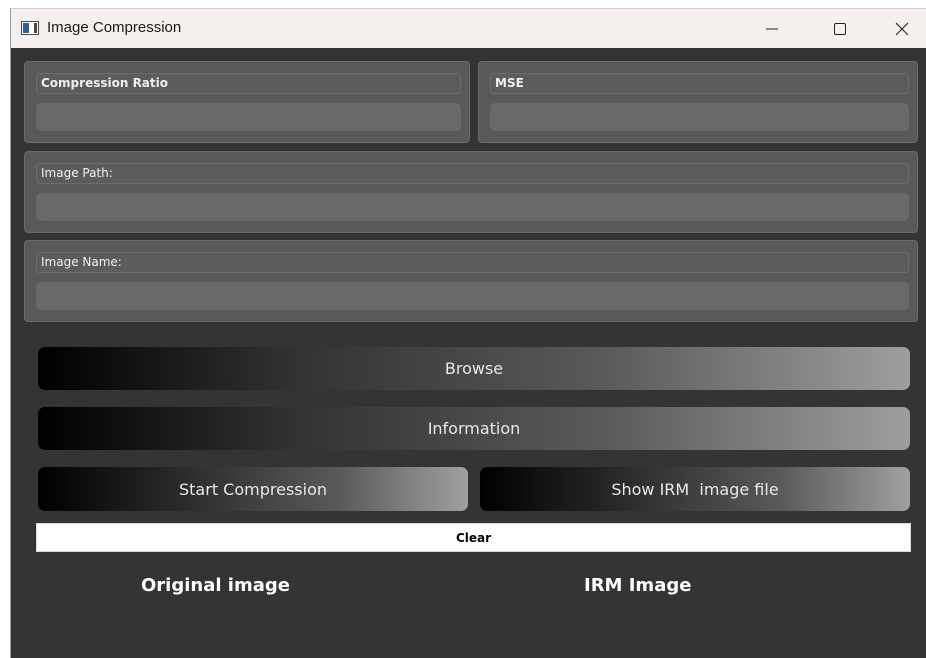 The height and width of the screenshot is (658, 926). What do you see at coordinates (638, 585) in the screenshot?
I see `irm-image-label: IRM Image` at bounding box center [638, 585].